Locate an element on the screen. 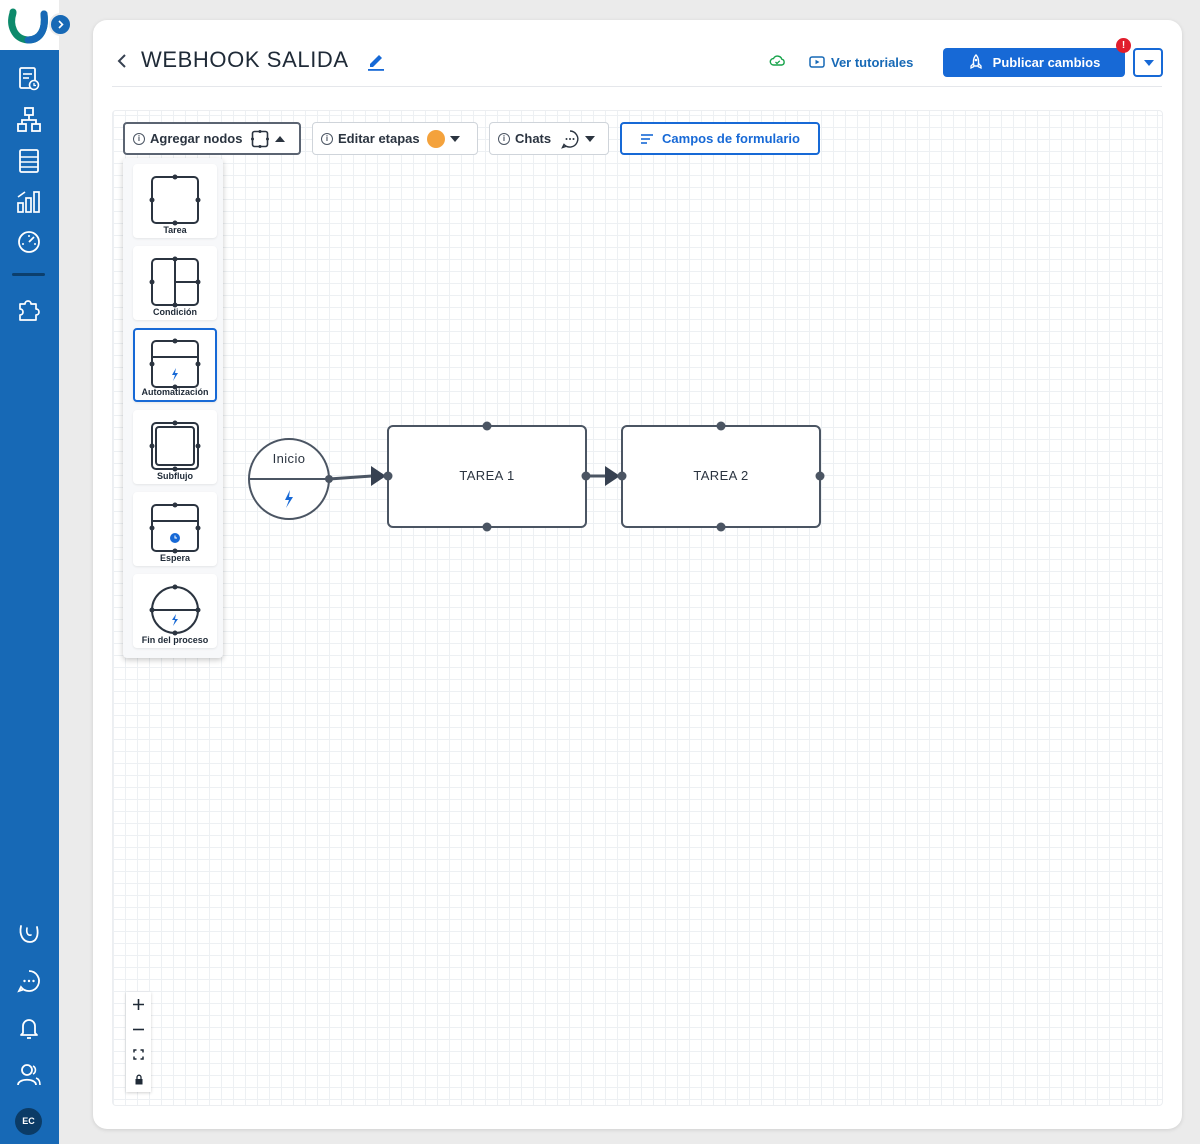 Image resolution: width=1200 pixels, height=1144 pixels. sidebar-divider is located at coordinates (28, 274).